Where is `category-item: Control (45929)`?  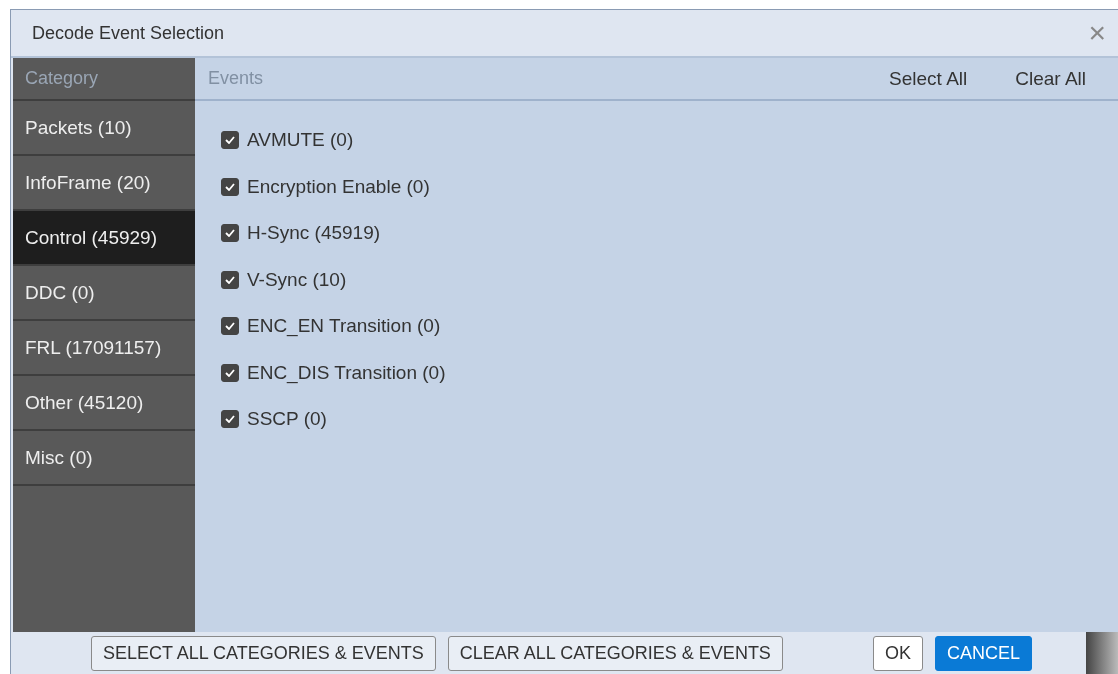
category-item: Control (45929) is located at coordinates (104, 238).